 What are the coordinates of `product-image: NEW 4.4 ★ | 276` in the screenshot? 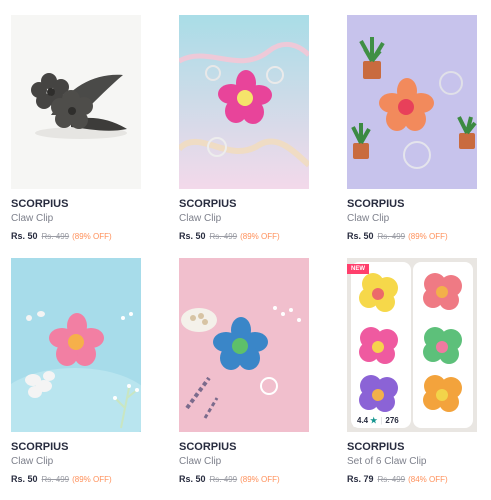 It's located at (412, 345).